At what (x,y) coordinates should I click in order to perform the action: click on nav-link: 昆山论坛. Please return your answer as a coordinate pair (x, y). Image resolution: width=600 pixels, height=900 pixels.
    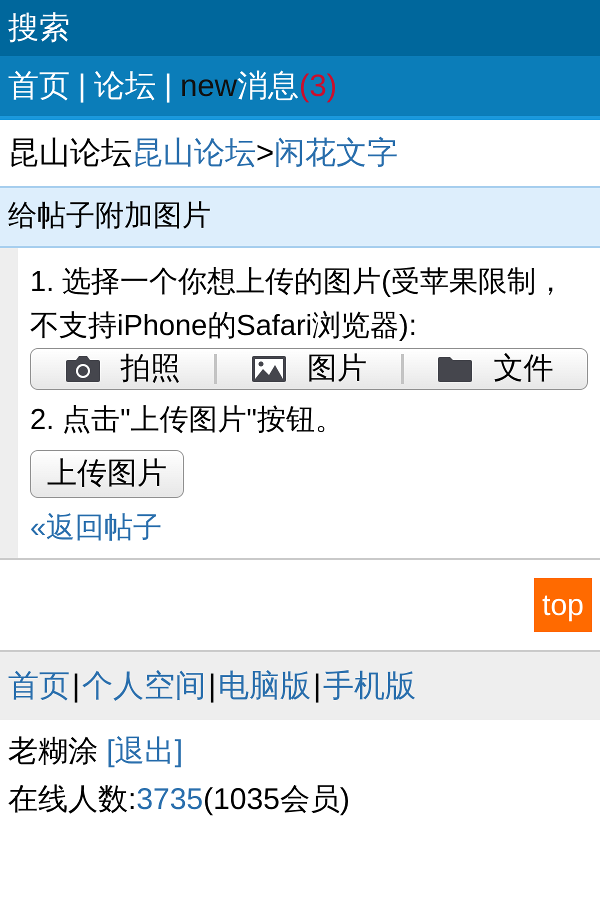
    Looking at the image, I should click on (194, 153).